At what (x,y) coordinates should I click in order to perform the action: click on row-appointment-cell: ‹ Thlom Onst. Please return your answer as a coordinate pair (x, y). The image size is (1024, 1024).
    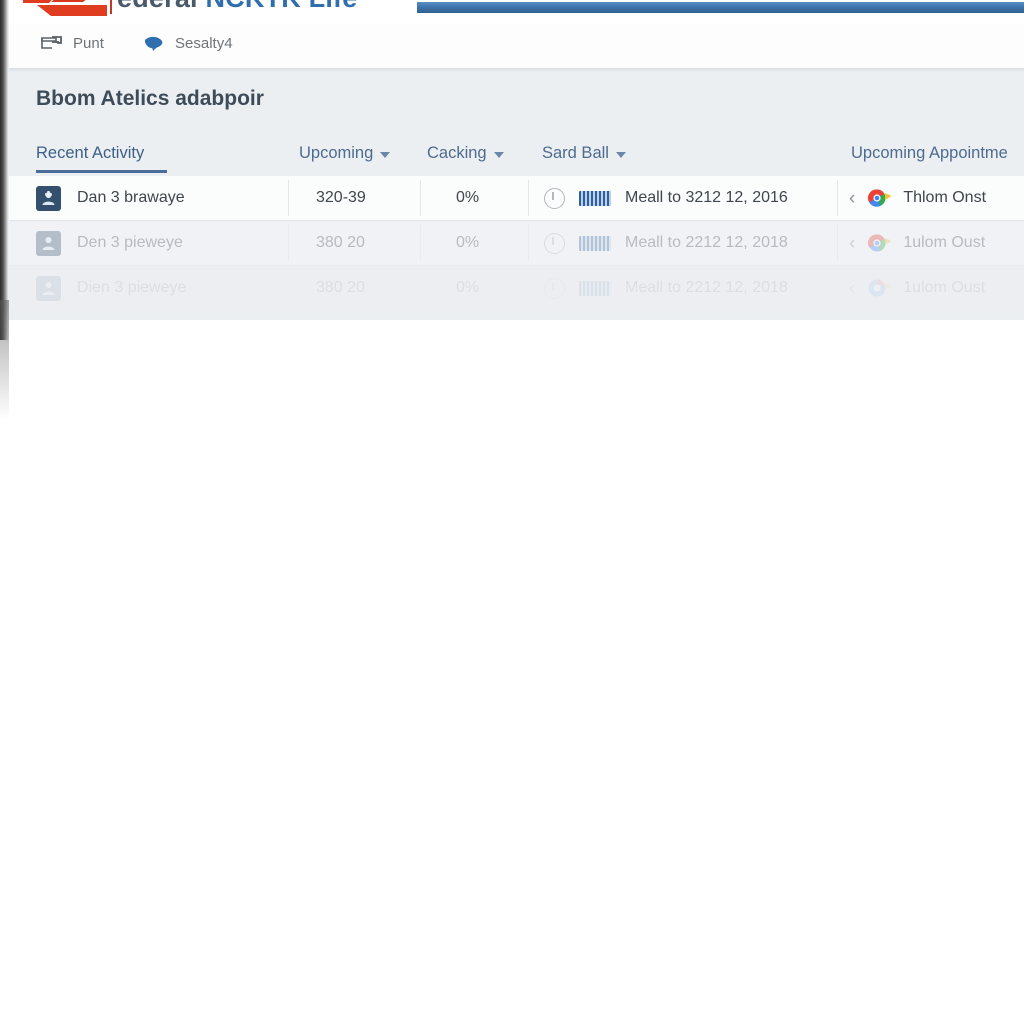
    Looking at the image, I should click on (917, 198).